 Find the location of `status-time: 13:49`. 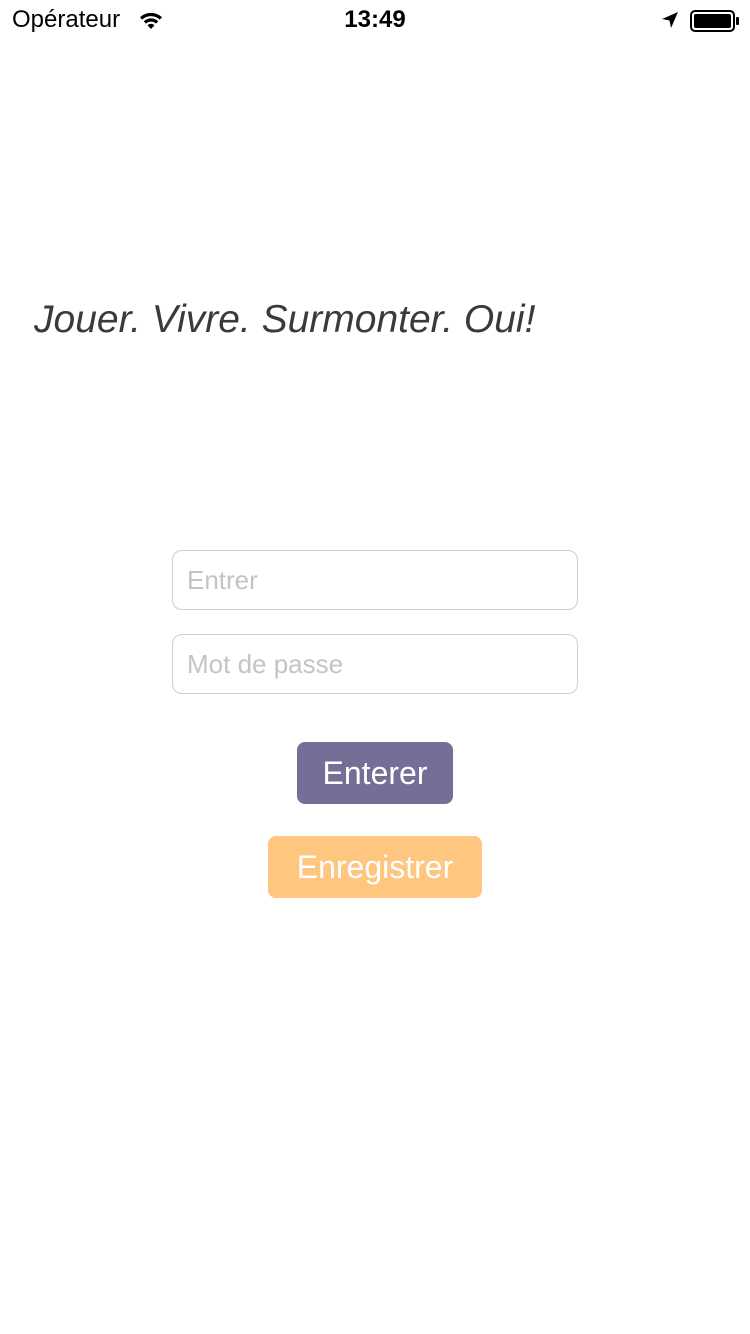

status-time: 13:49 is located at coordinates (375, 19).